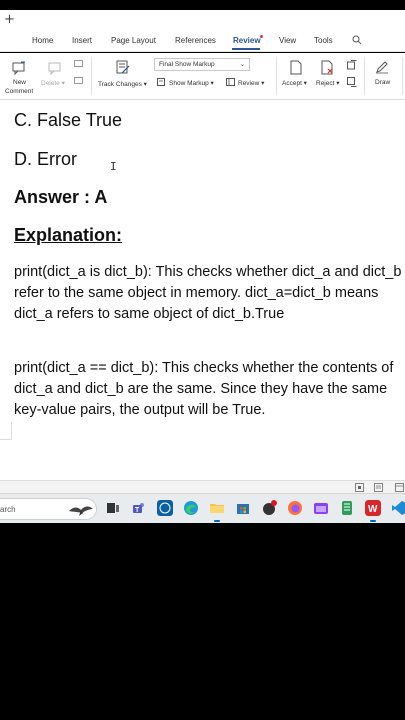  I want to click on svg-text: W, so click(373, 509).